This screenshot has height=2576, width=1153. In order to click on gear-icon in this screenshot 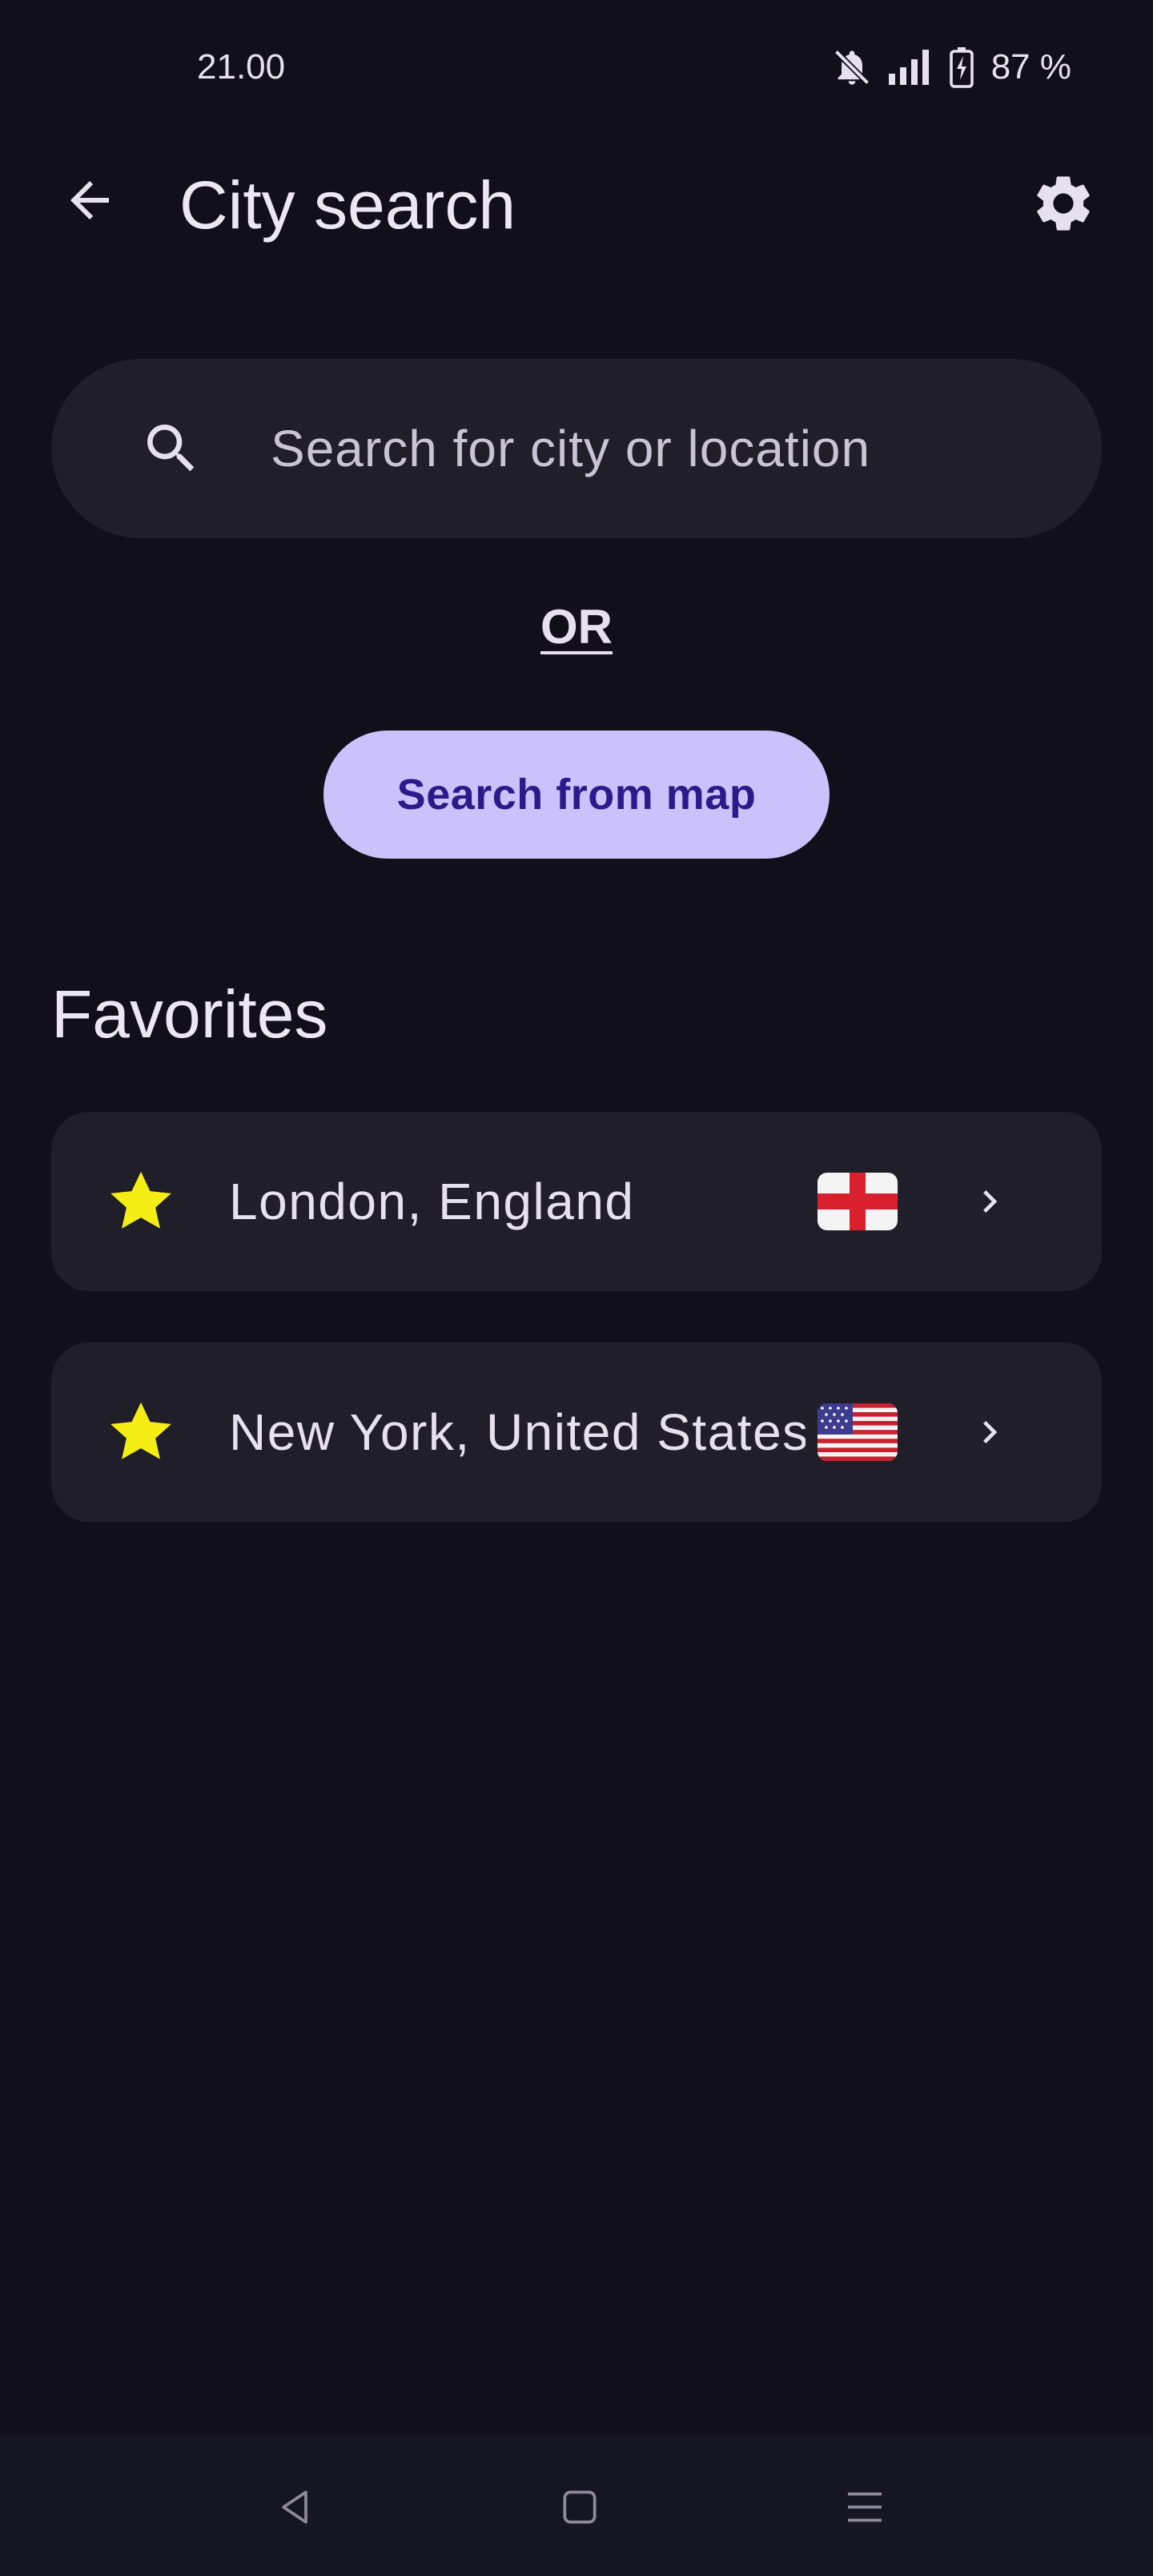, I will do `click(1064, 206)`.